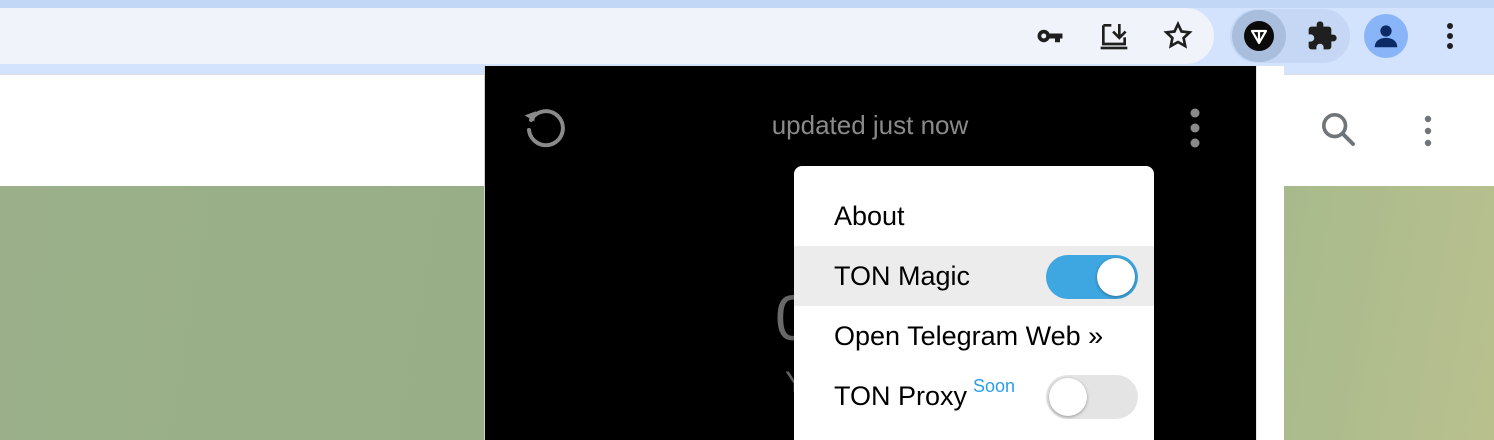 This screenshot has height=440, width=1494. What do you see at coordinates (1178, 36) in the screenshot?
I see `star-icon` at bounding box center [1178, 36].